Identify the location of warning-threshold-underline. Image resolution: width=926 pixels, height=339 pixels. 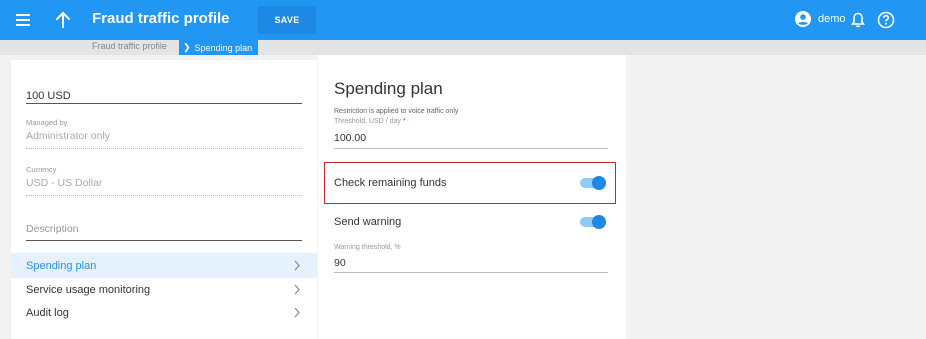
(471, 272).